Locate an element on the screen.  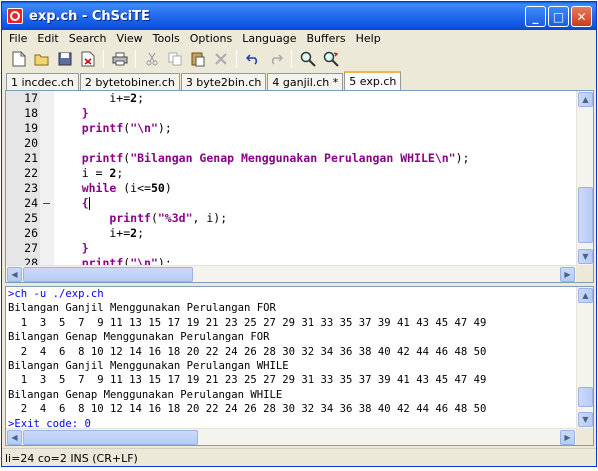
copy-icon is located at coordinates (174, 59).